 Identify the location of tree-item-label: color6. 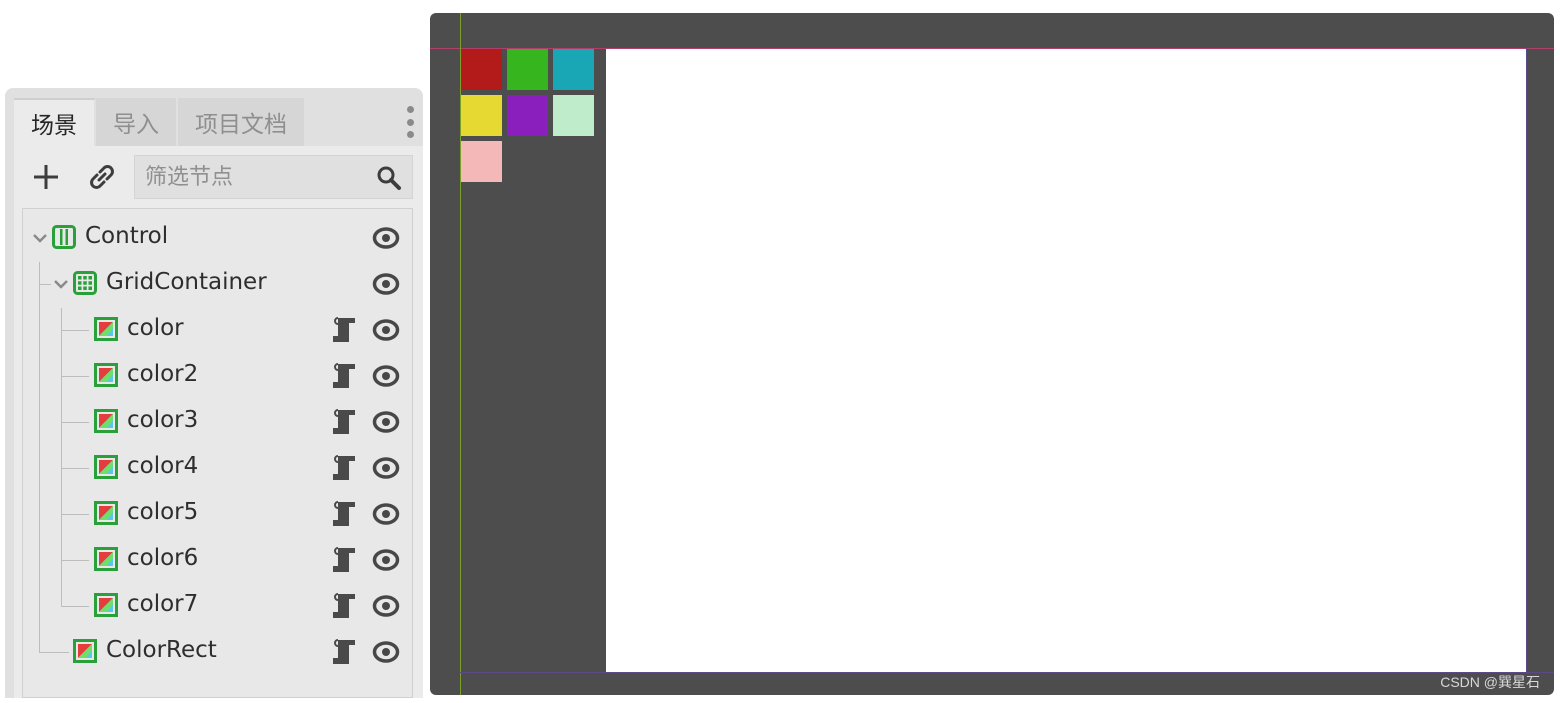
(163, 558).